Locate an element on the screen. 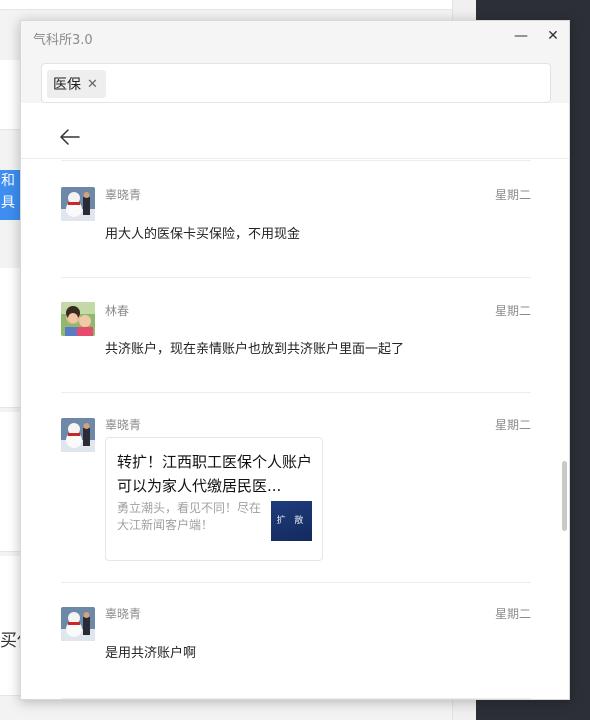 Image resolution: width=590 pixels, height=720 pixels. message-text: 用大人的医保卡买保险，不用现金 is located at coordinates (203, 234).